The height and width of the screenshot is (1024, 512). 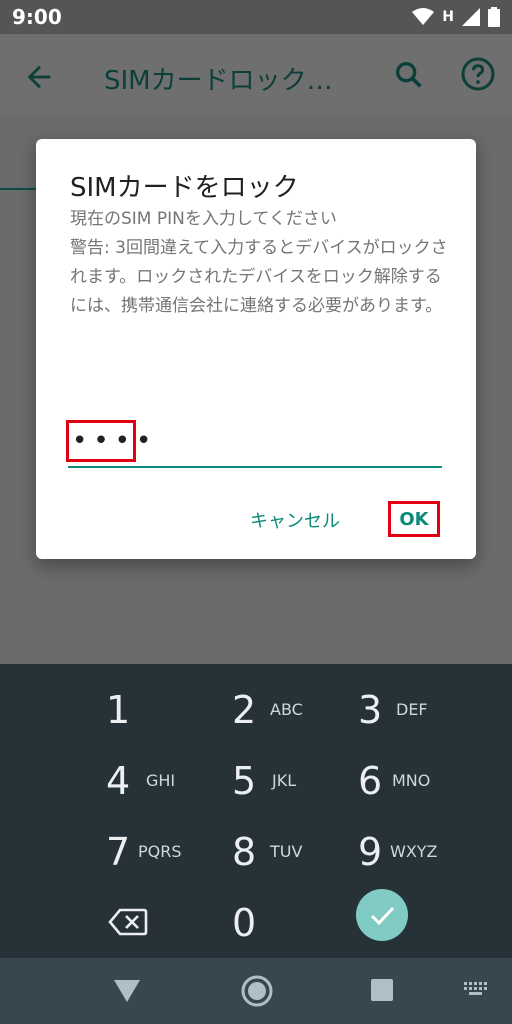 What do you see at coordinates (256, 17) in the screenshot?
I see `status-bar: 9:00 H` at bounding box center [256, 17].